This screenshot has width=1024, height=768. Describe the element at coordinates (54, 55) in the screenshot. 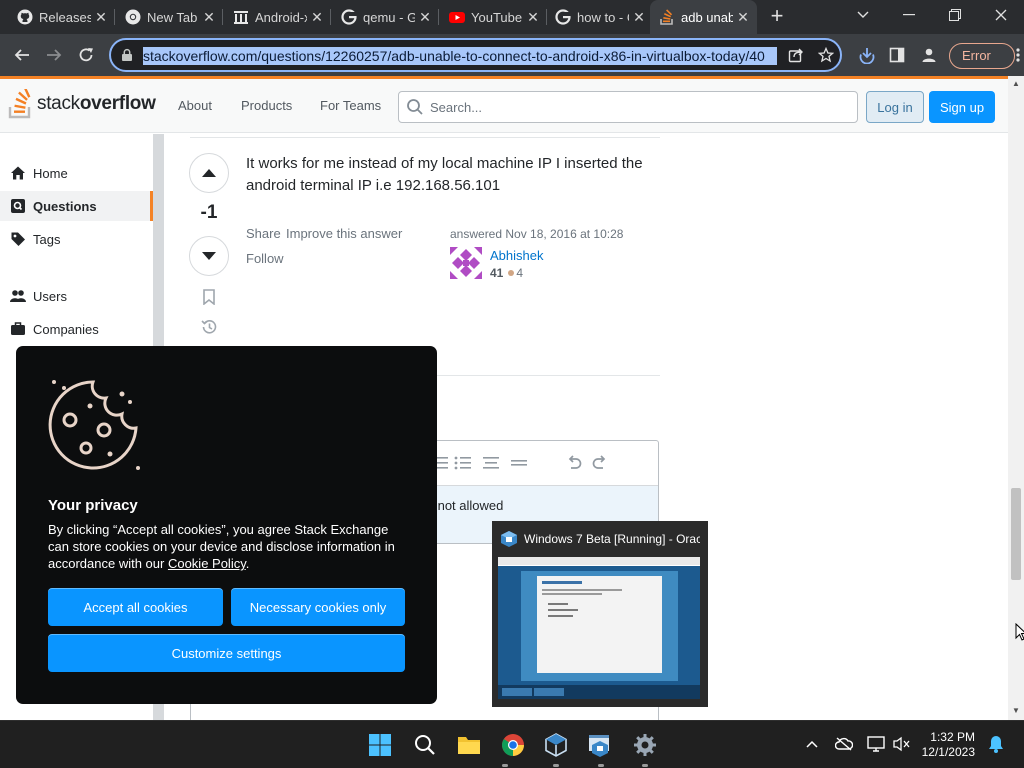

I see `forward-button` at that location.